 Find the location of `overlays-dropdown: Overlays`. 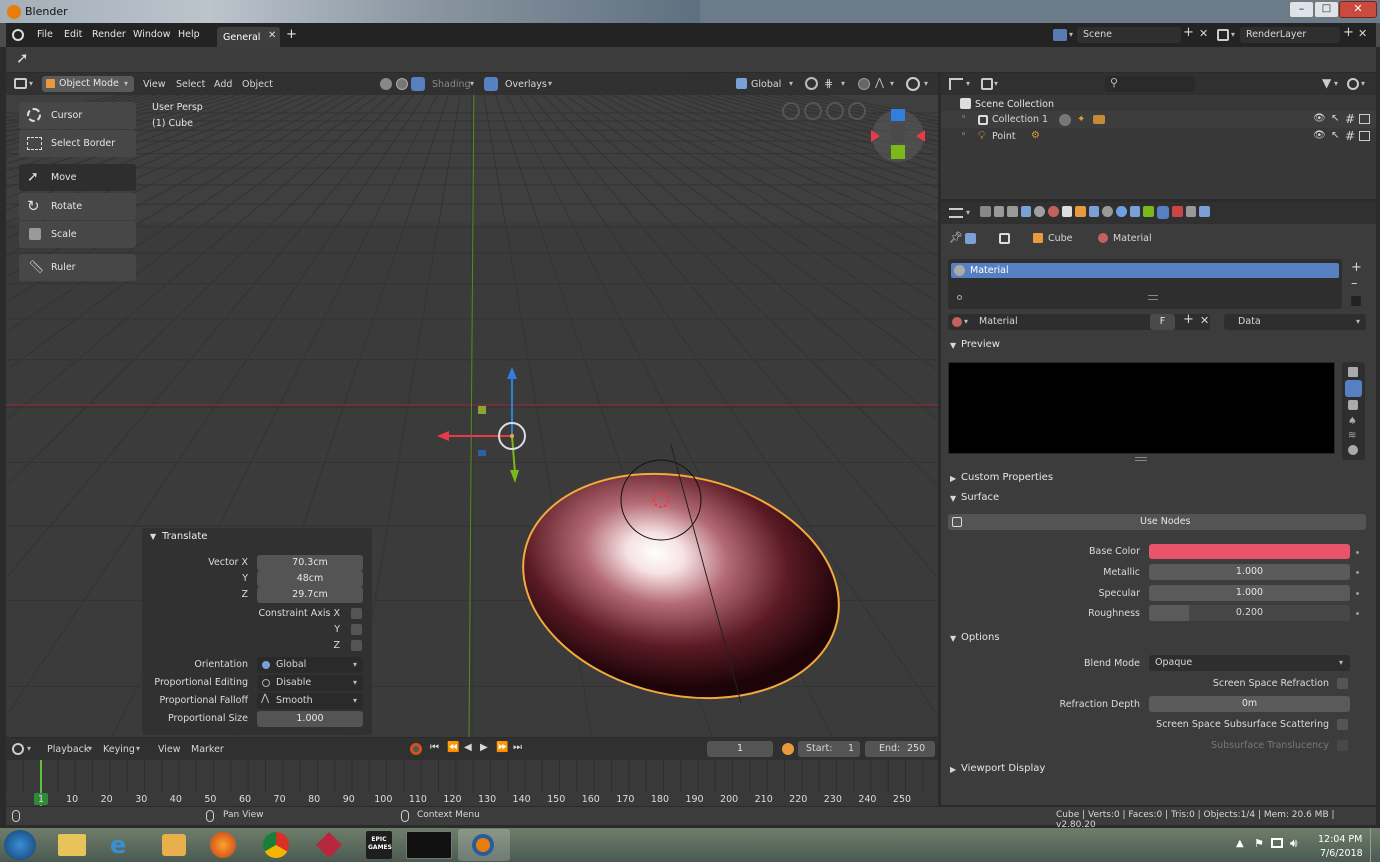

overlays-dropdown: Overlays is located at coordinates (526, 84).